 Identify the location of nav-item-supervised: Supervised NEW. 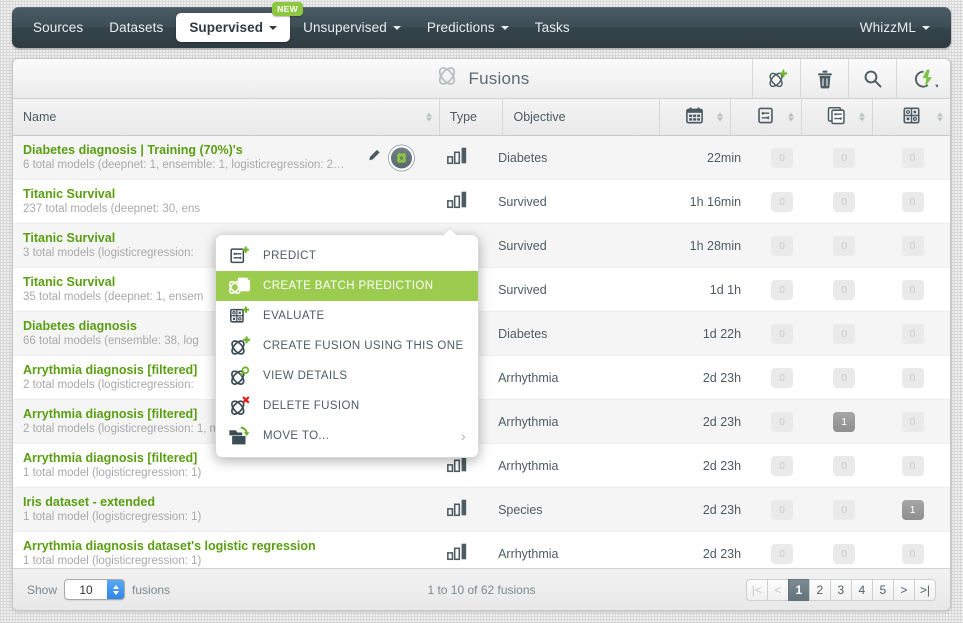
(240, 22).